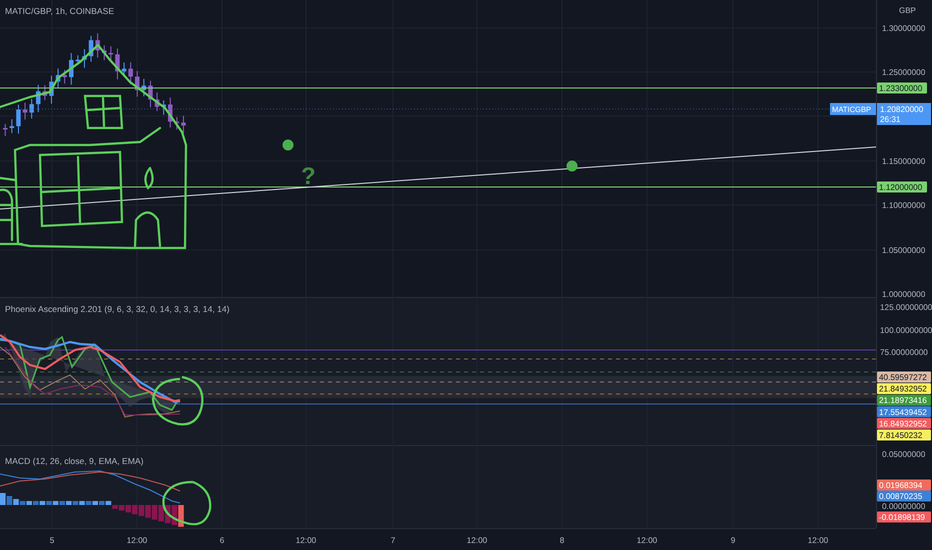  What do you see at coordinates (393, 540) in the screenshot?
I see `axis-label: 7` at bounding box center [393, 540].